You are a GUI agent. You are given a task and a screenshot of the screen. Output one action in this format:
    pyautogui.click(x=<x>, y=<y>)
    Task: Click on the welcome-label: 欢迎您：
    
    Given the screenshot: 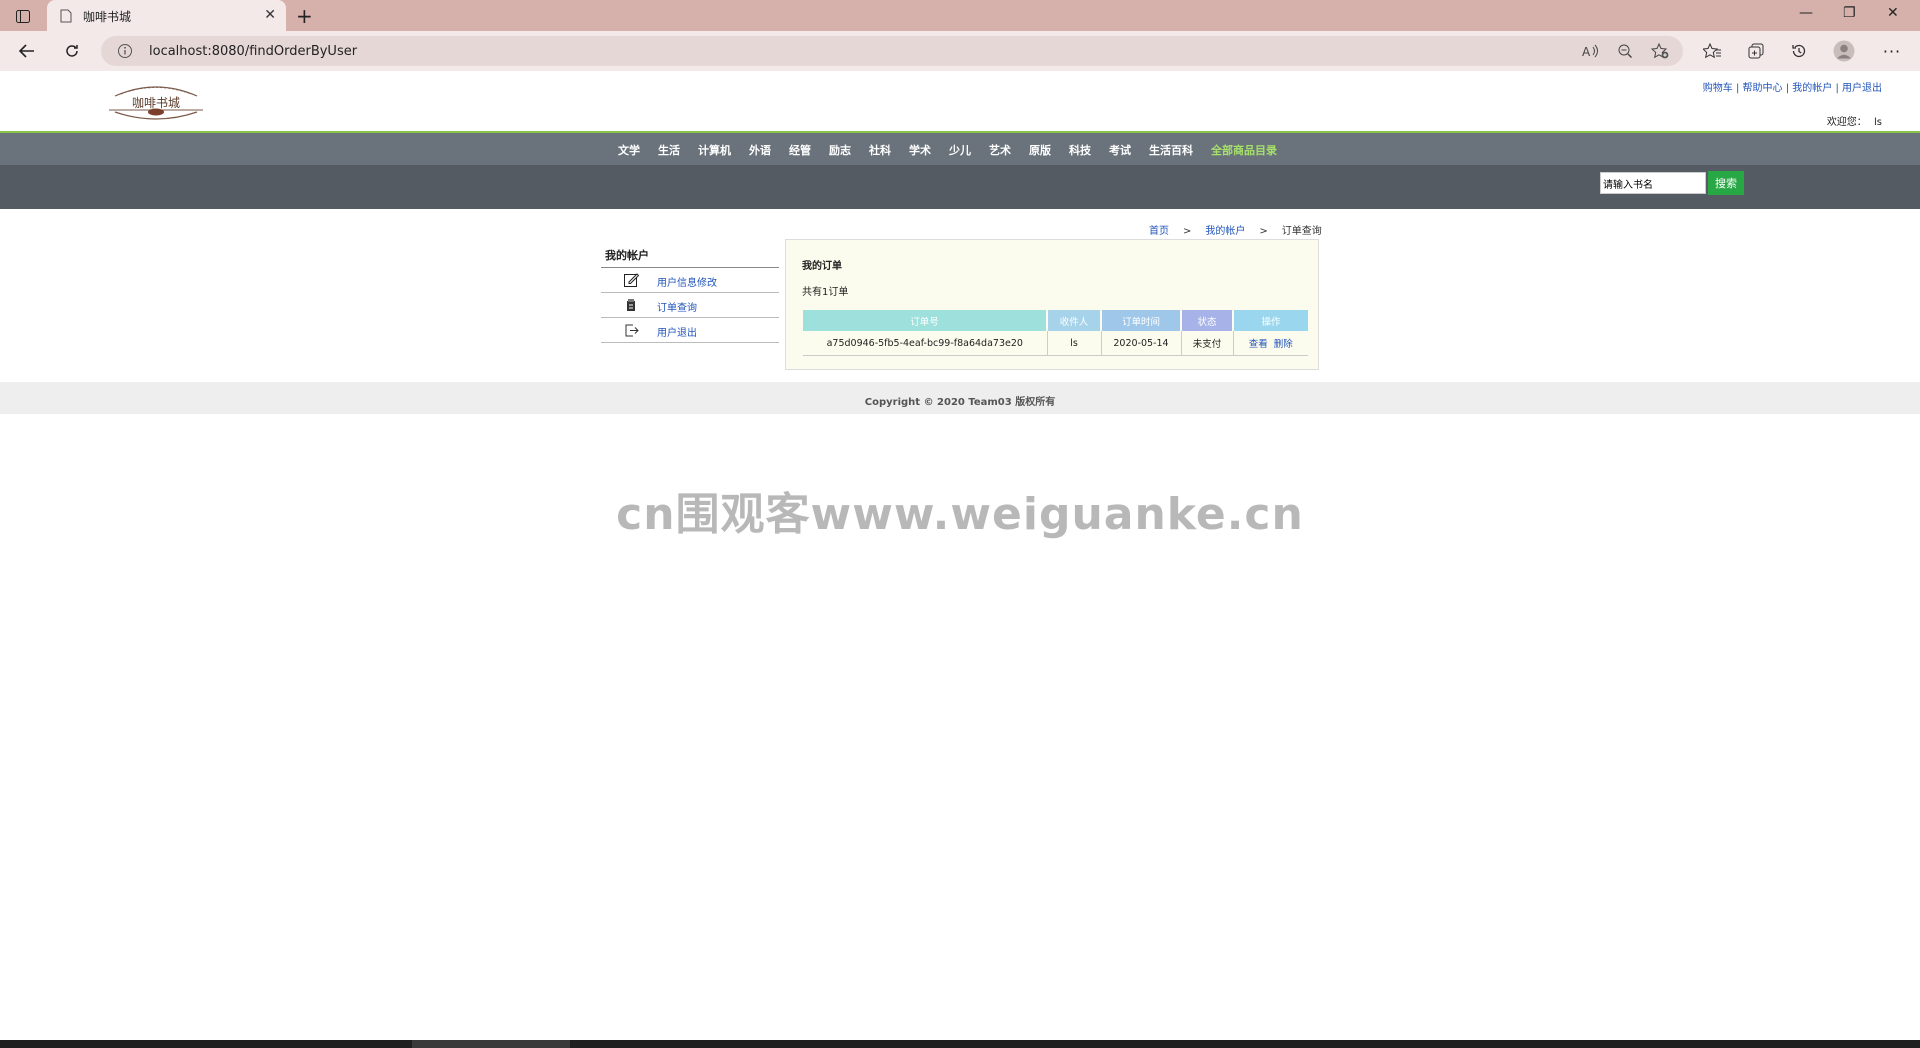 What is the action you would take?
    pyautogui.click(x=1846, y=122)
    